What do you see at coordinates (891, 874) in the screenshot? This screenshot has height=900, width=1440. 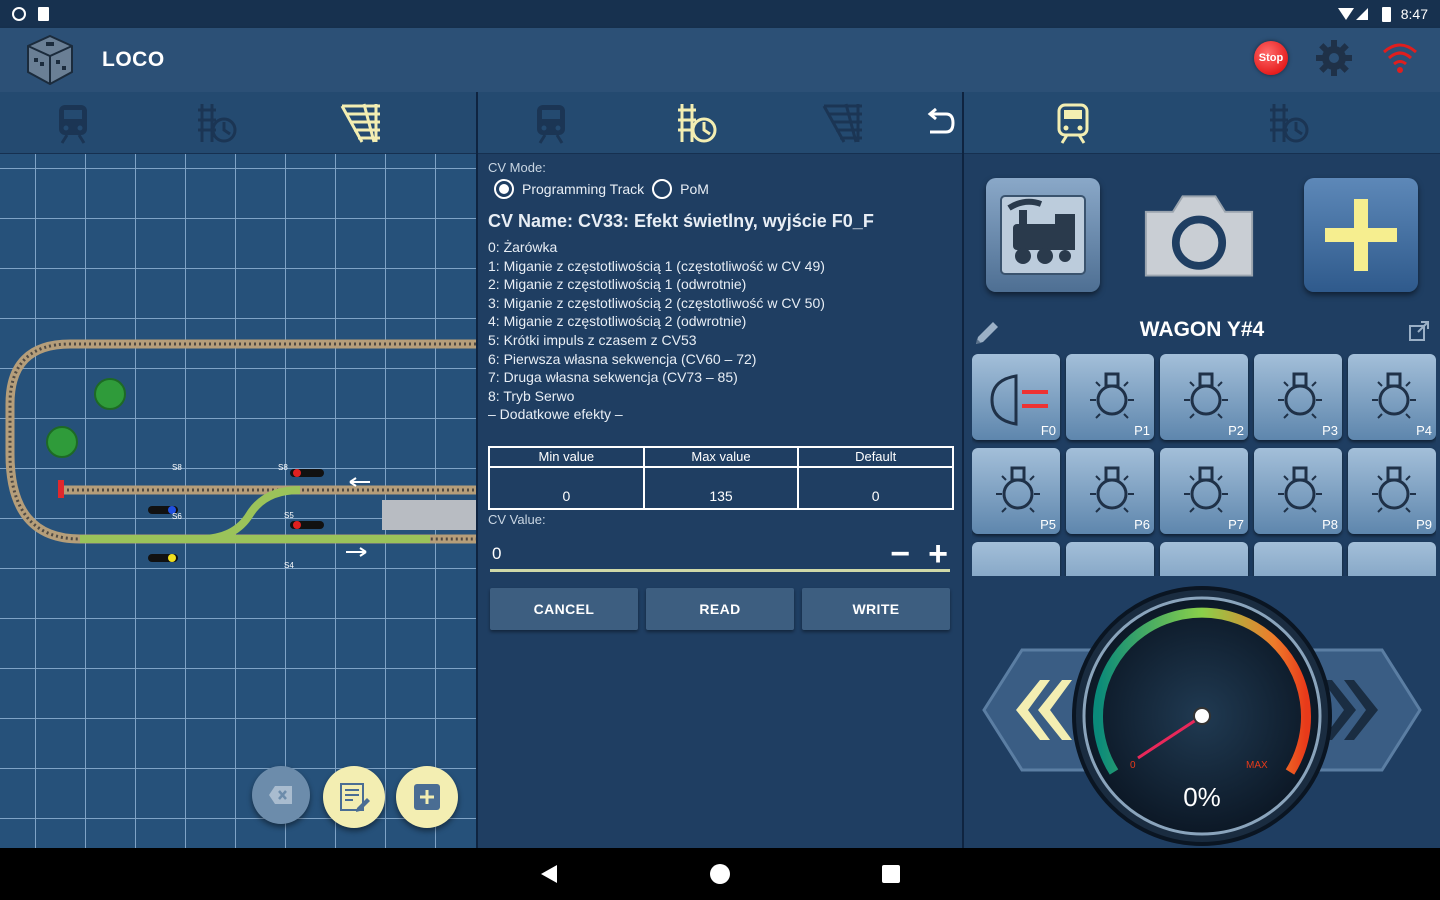 I see `recents-icon` at bounding box center [891, 874].